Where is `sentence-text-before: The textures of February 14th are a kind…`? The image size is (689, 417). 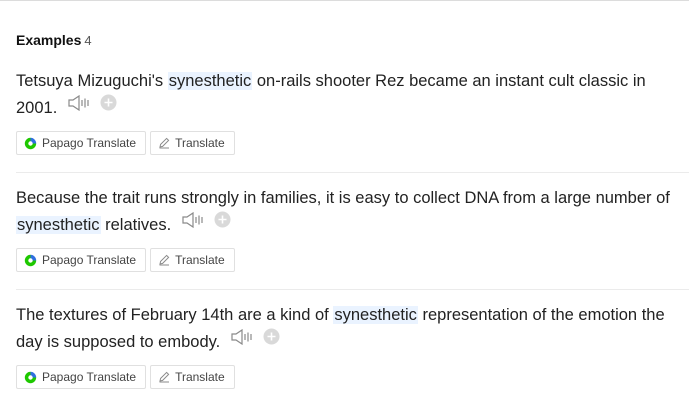
sentence-text-before: The textures of February 14th are a kind… is located at coordinates (175, 315).